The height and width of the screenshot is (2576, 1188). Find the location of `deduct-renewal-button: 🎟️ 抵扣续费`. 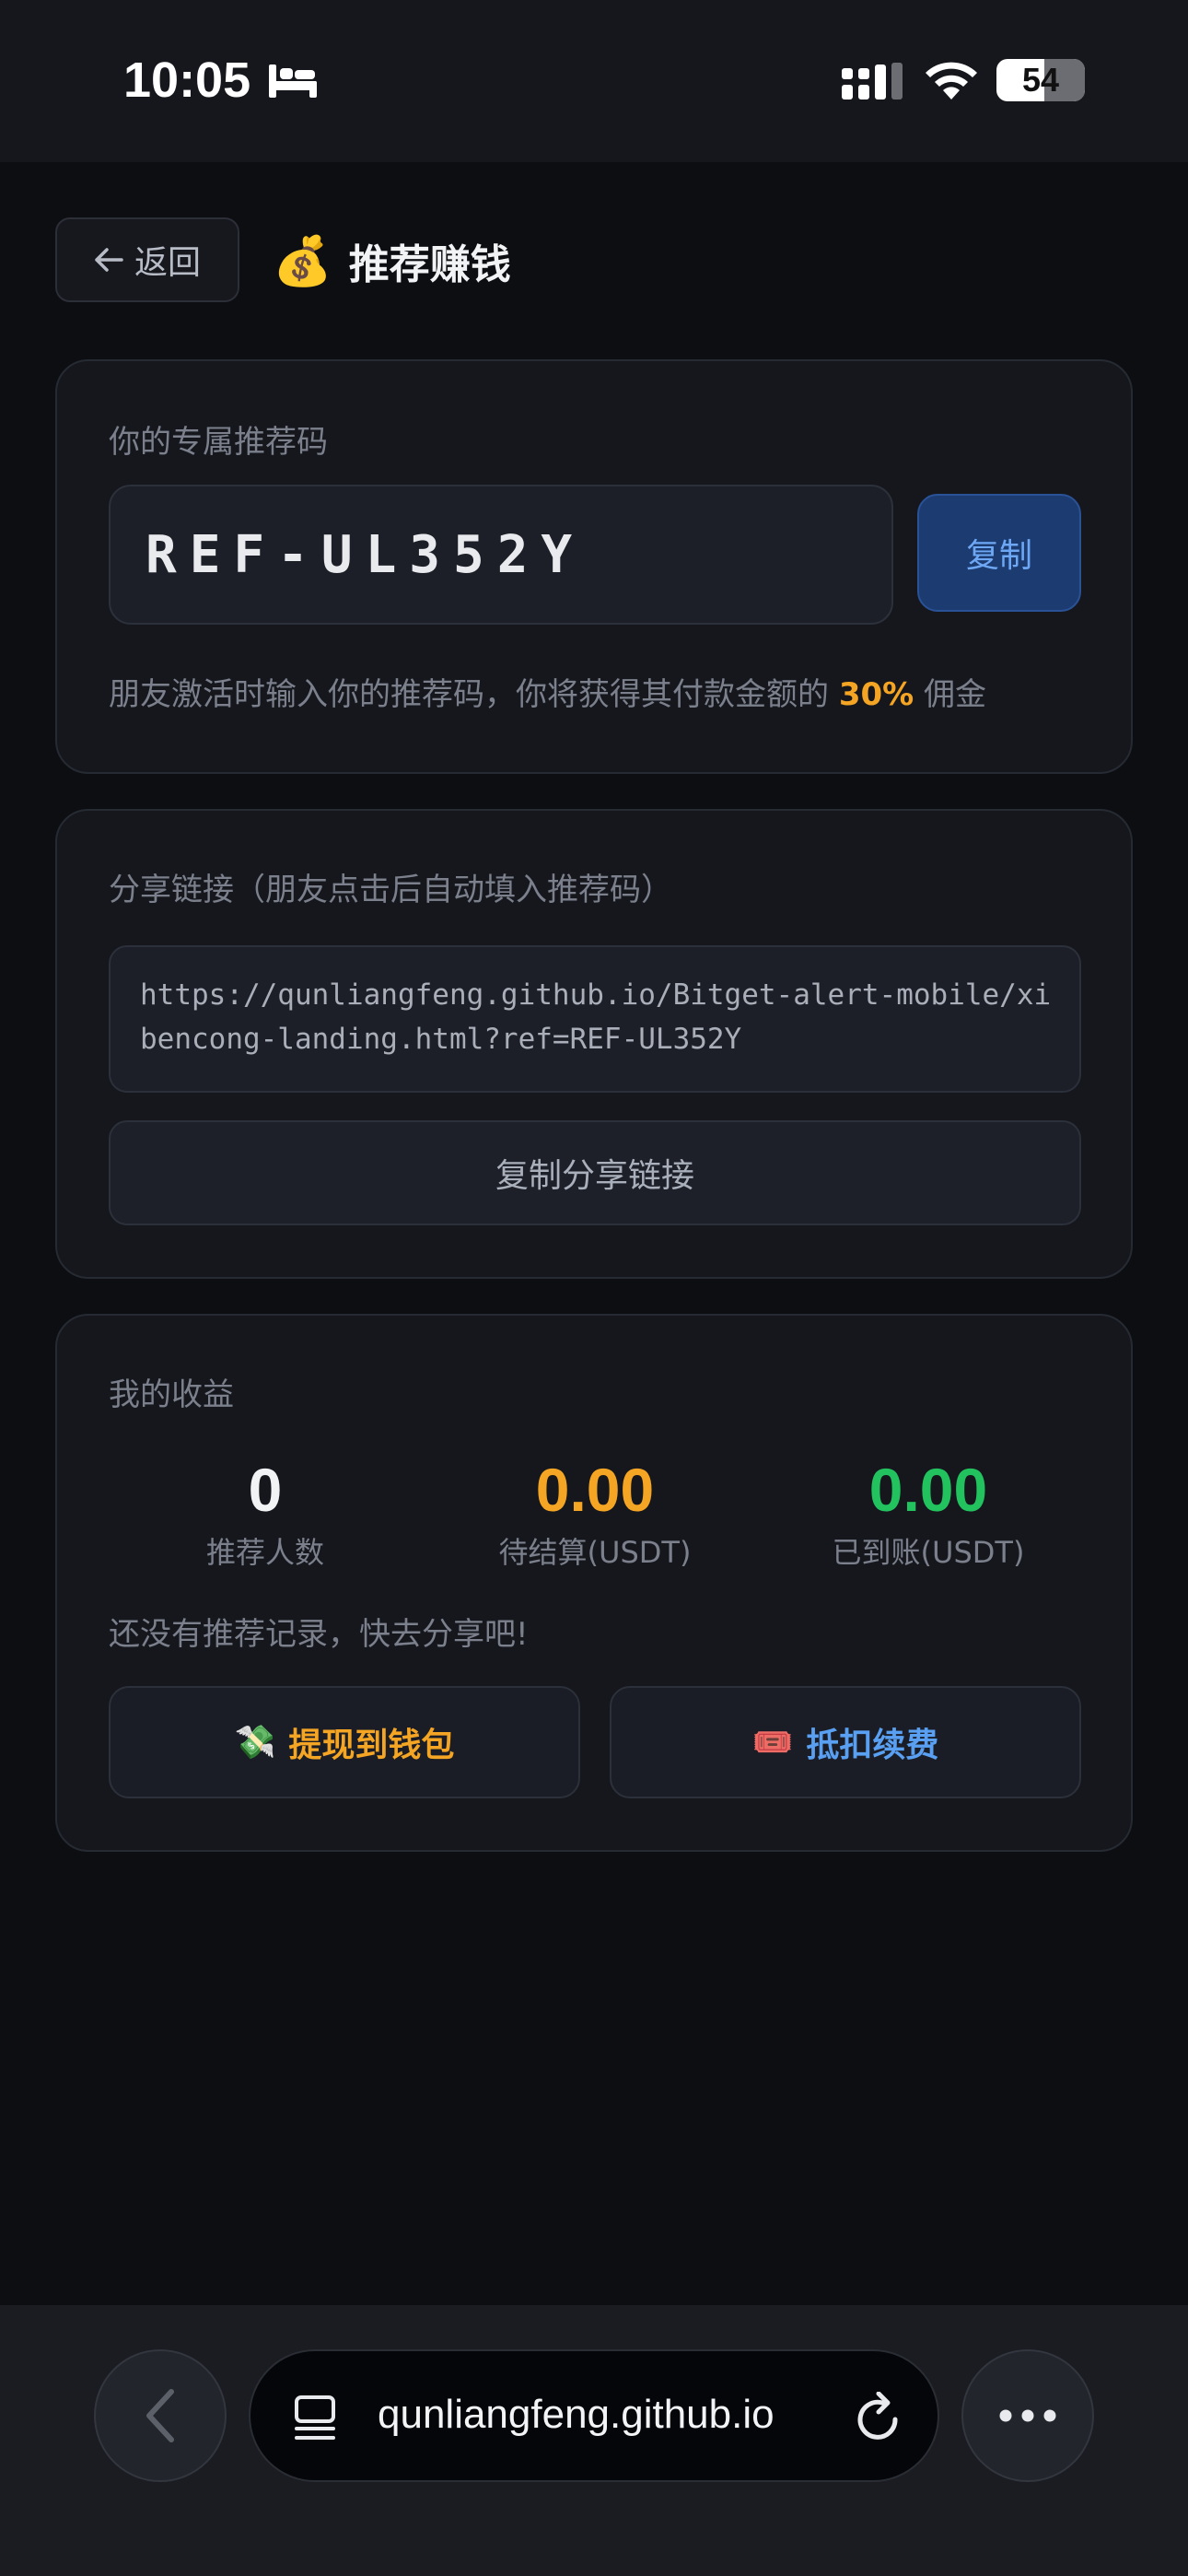

deduct-renewal-button: 🎟️ 抵扣续费 is located at coordinates (845, 1742).